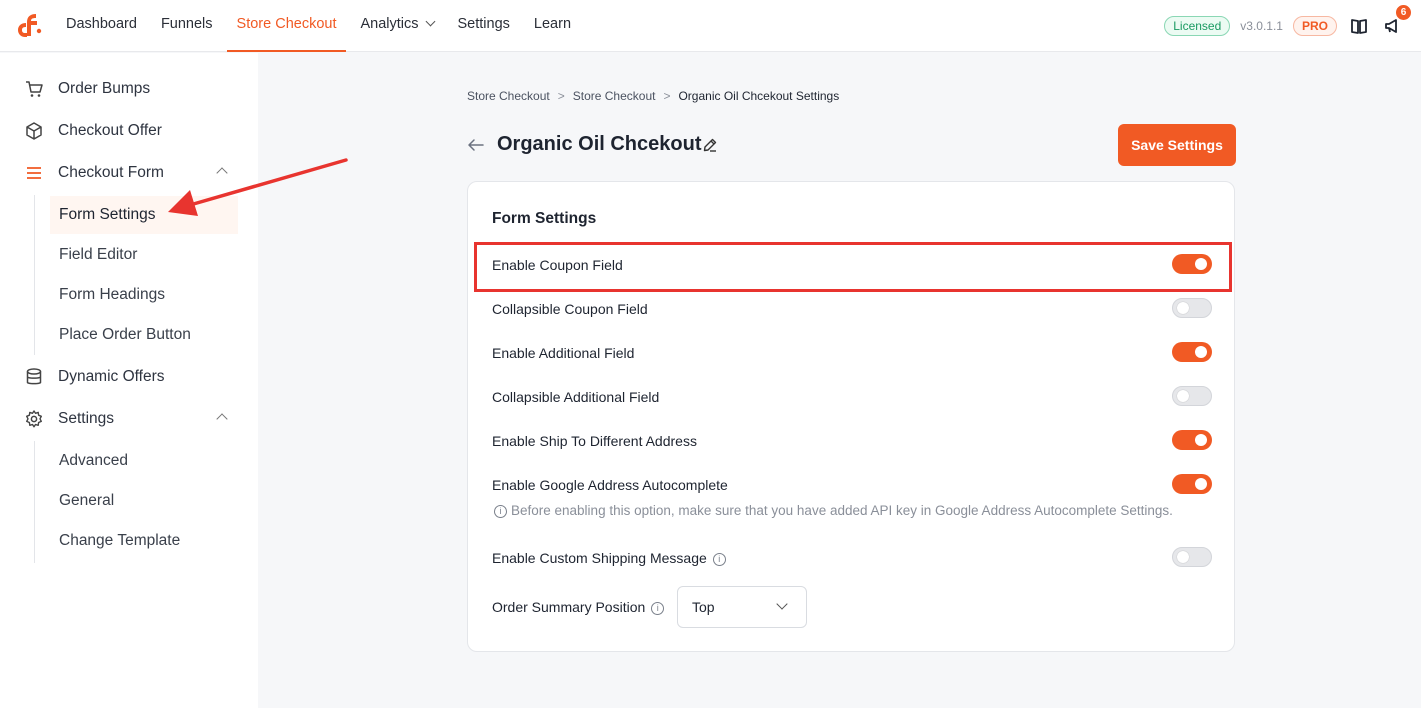  What do you see at coordinates (34, 502) in the screenshot?
I see `submenu-guide-line` at bounding box center [34, 502].